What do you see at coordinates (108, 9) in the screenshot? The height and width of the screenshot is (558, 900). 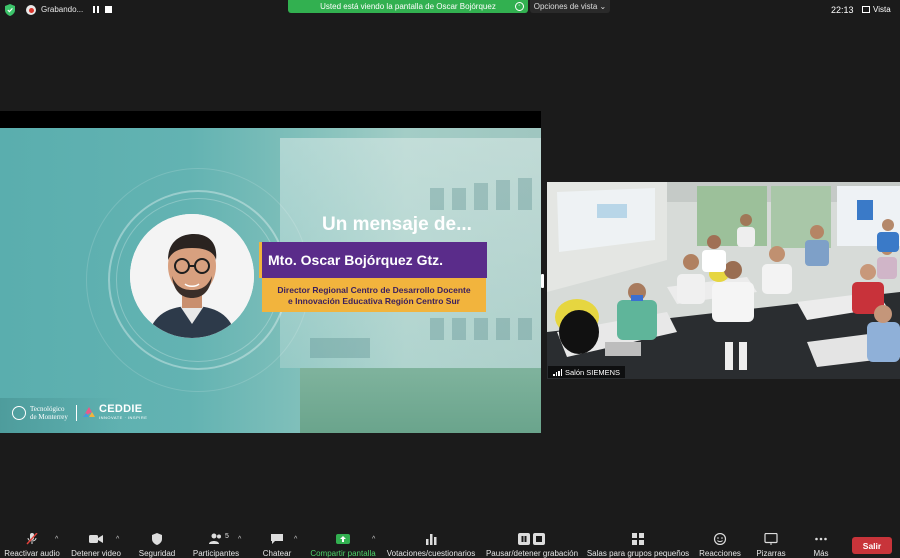 I see `stop-recording-icon` at bounding box center [108, 9].